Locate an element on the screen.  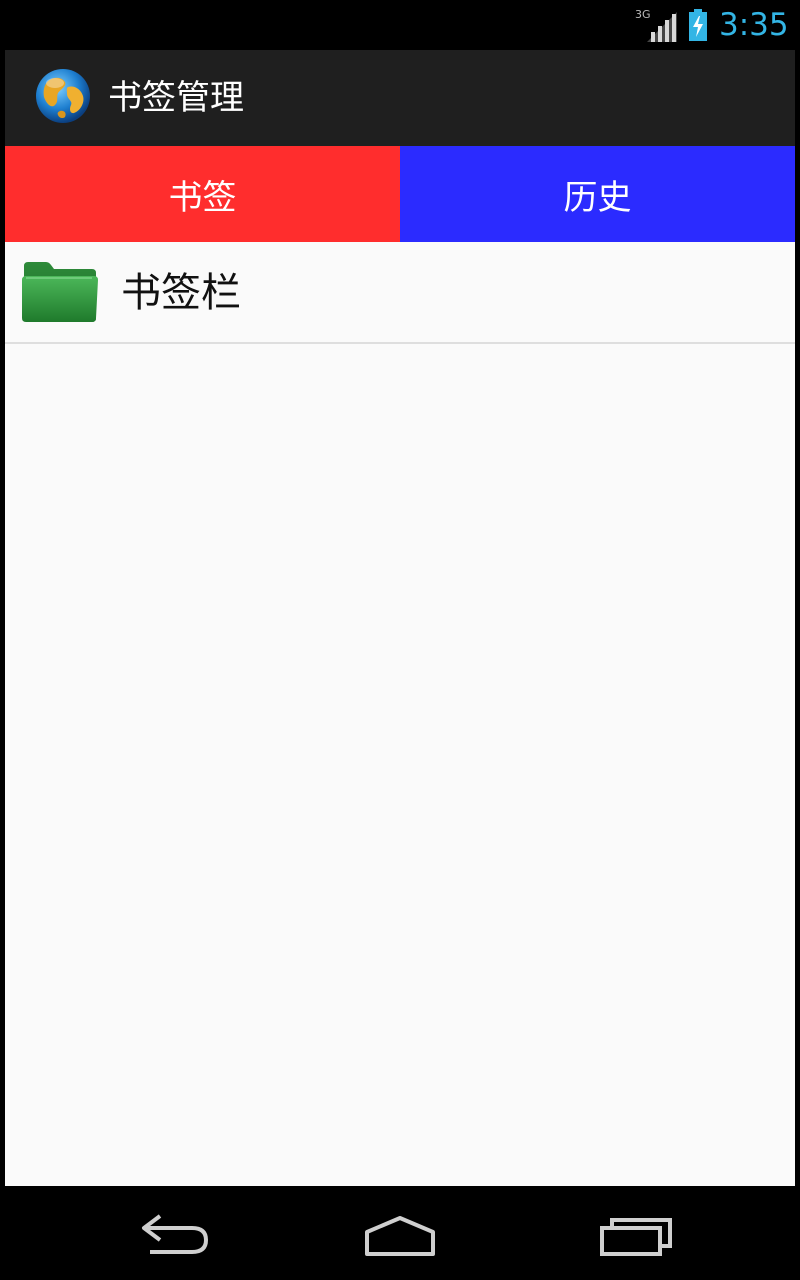
recent-apps-icon is located at coordinates (635, 1233).